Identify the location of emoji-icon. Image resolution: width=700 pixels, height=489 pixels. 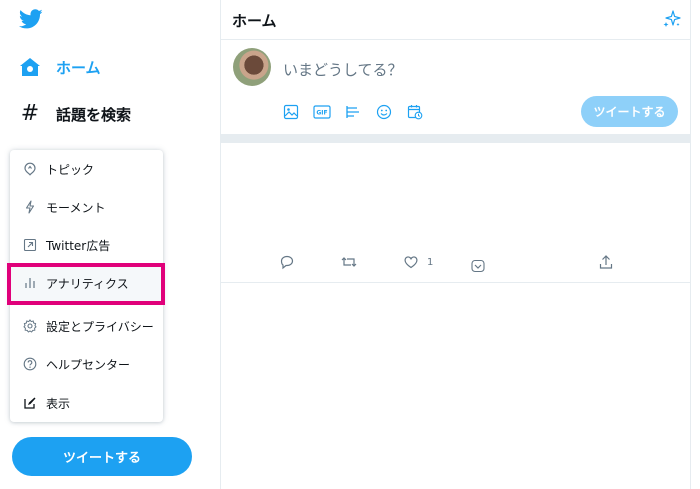
(383, 112).